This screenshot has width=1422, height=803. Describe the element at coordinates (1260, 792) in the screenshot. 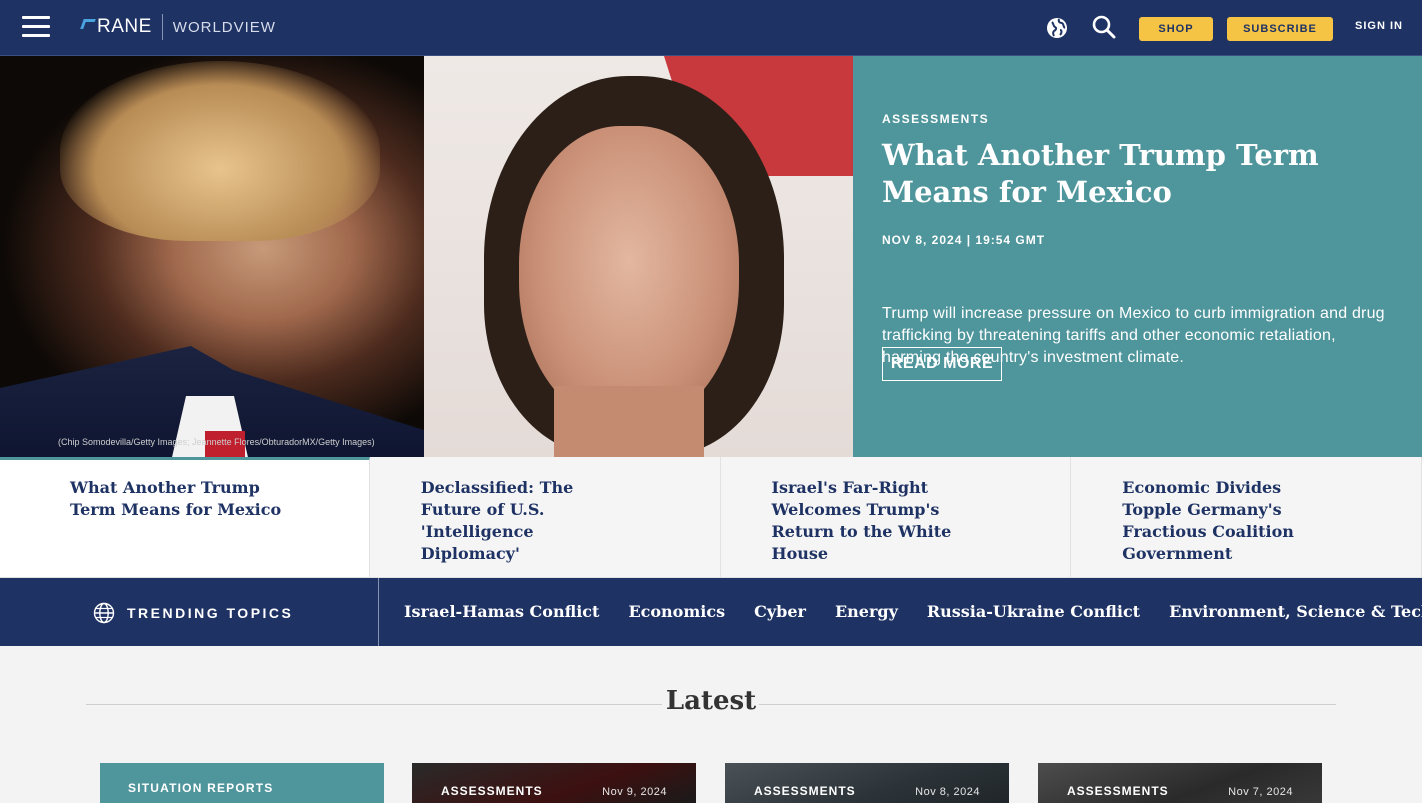

I see `card-date: Nov 7, 2024` at that location.